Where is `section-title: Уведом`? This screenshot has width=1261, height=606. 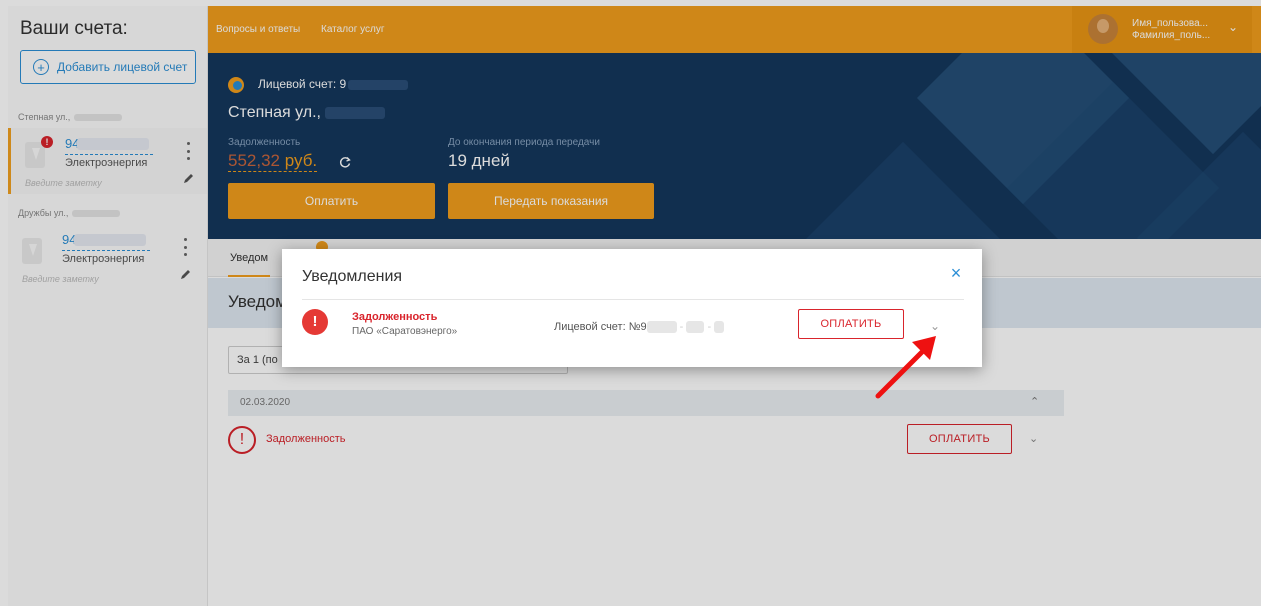
section-title: Уведом is located at coordinates (257, 301).